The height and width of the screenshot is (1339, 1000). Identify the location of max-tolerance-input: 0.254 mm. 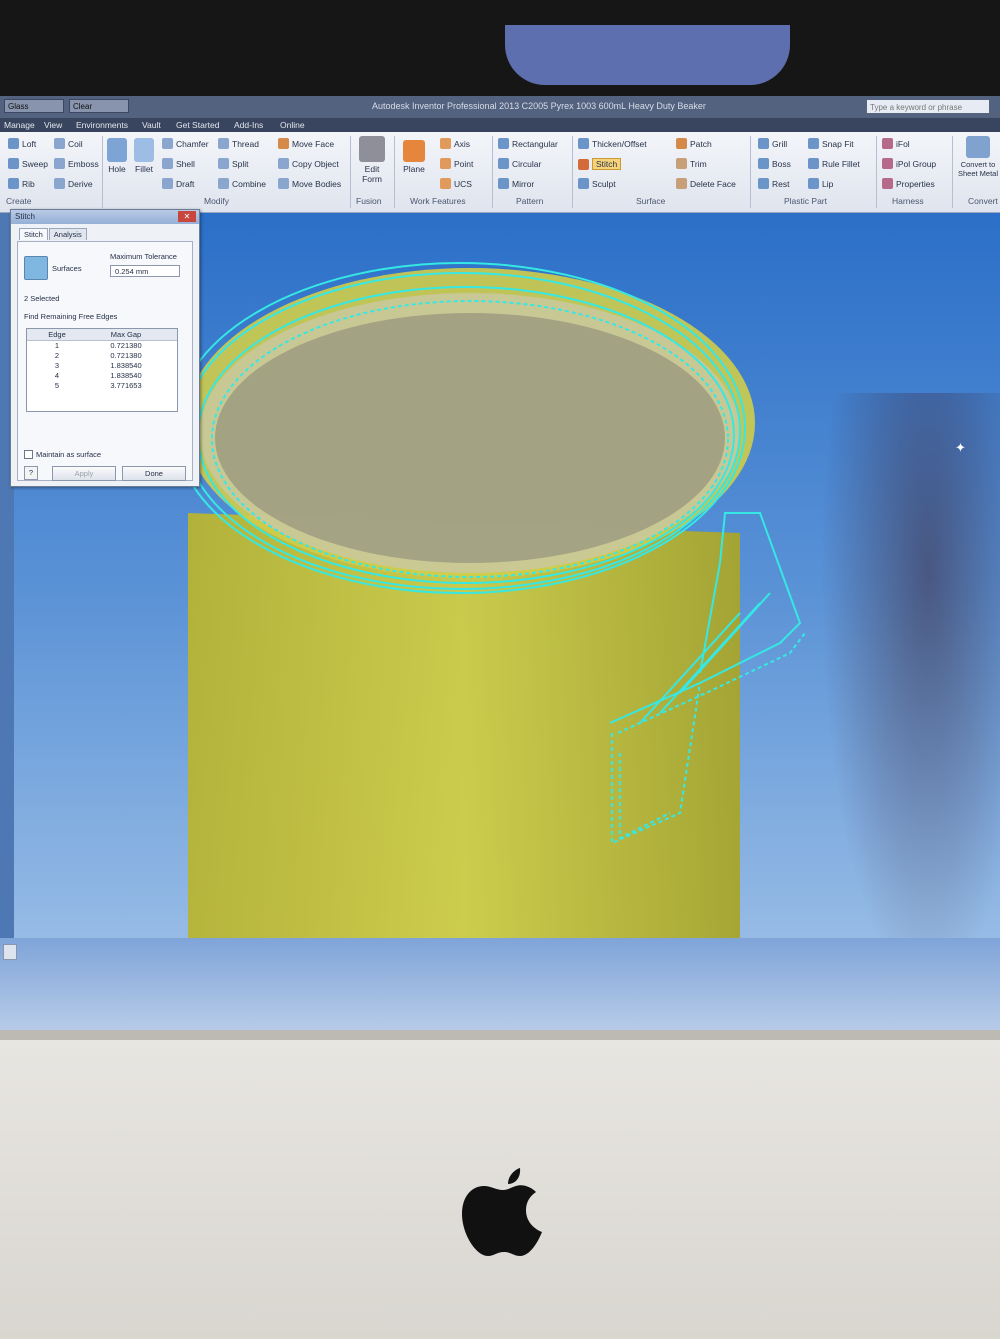
(145, 271).